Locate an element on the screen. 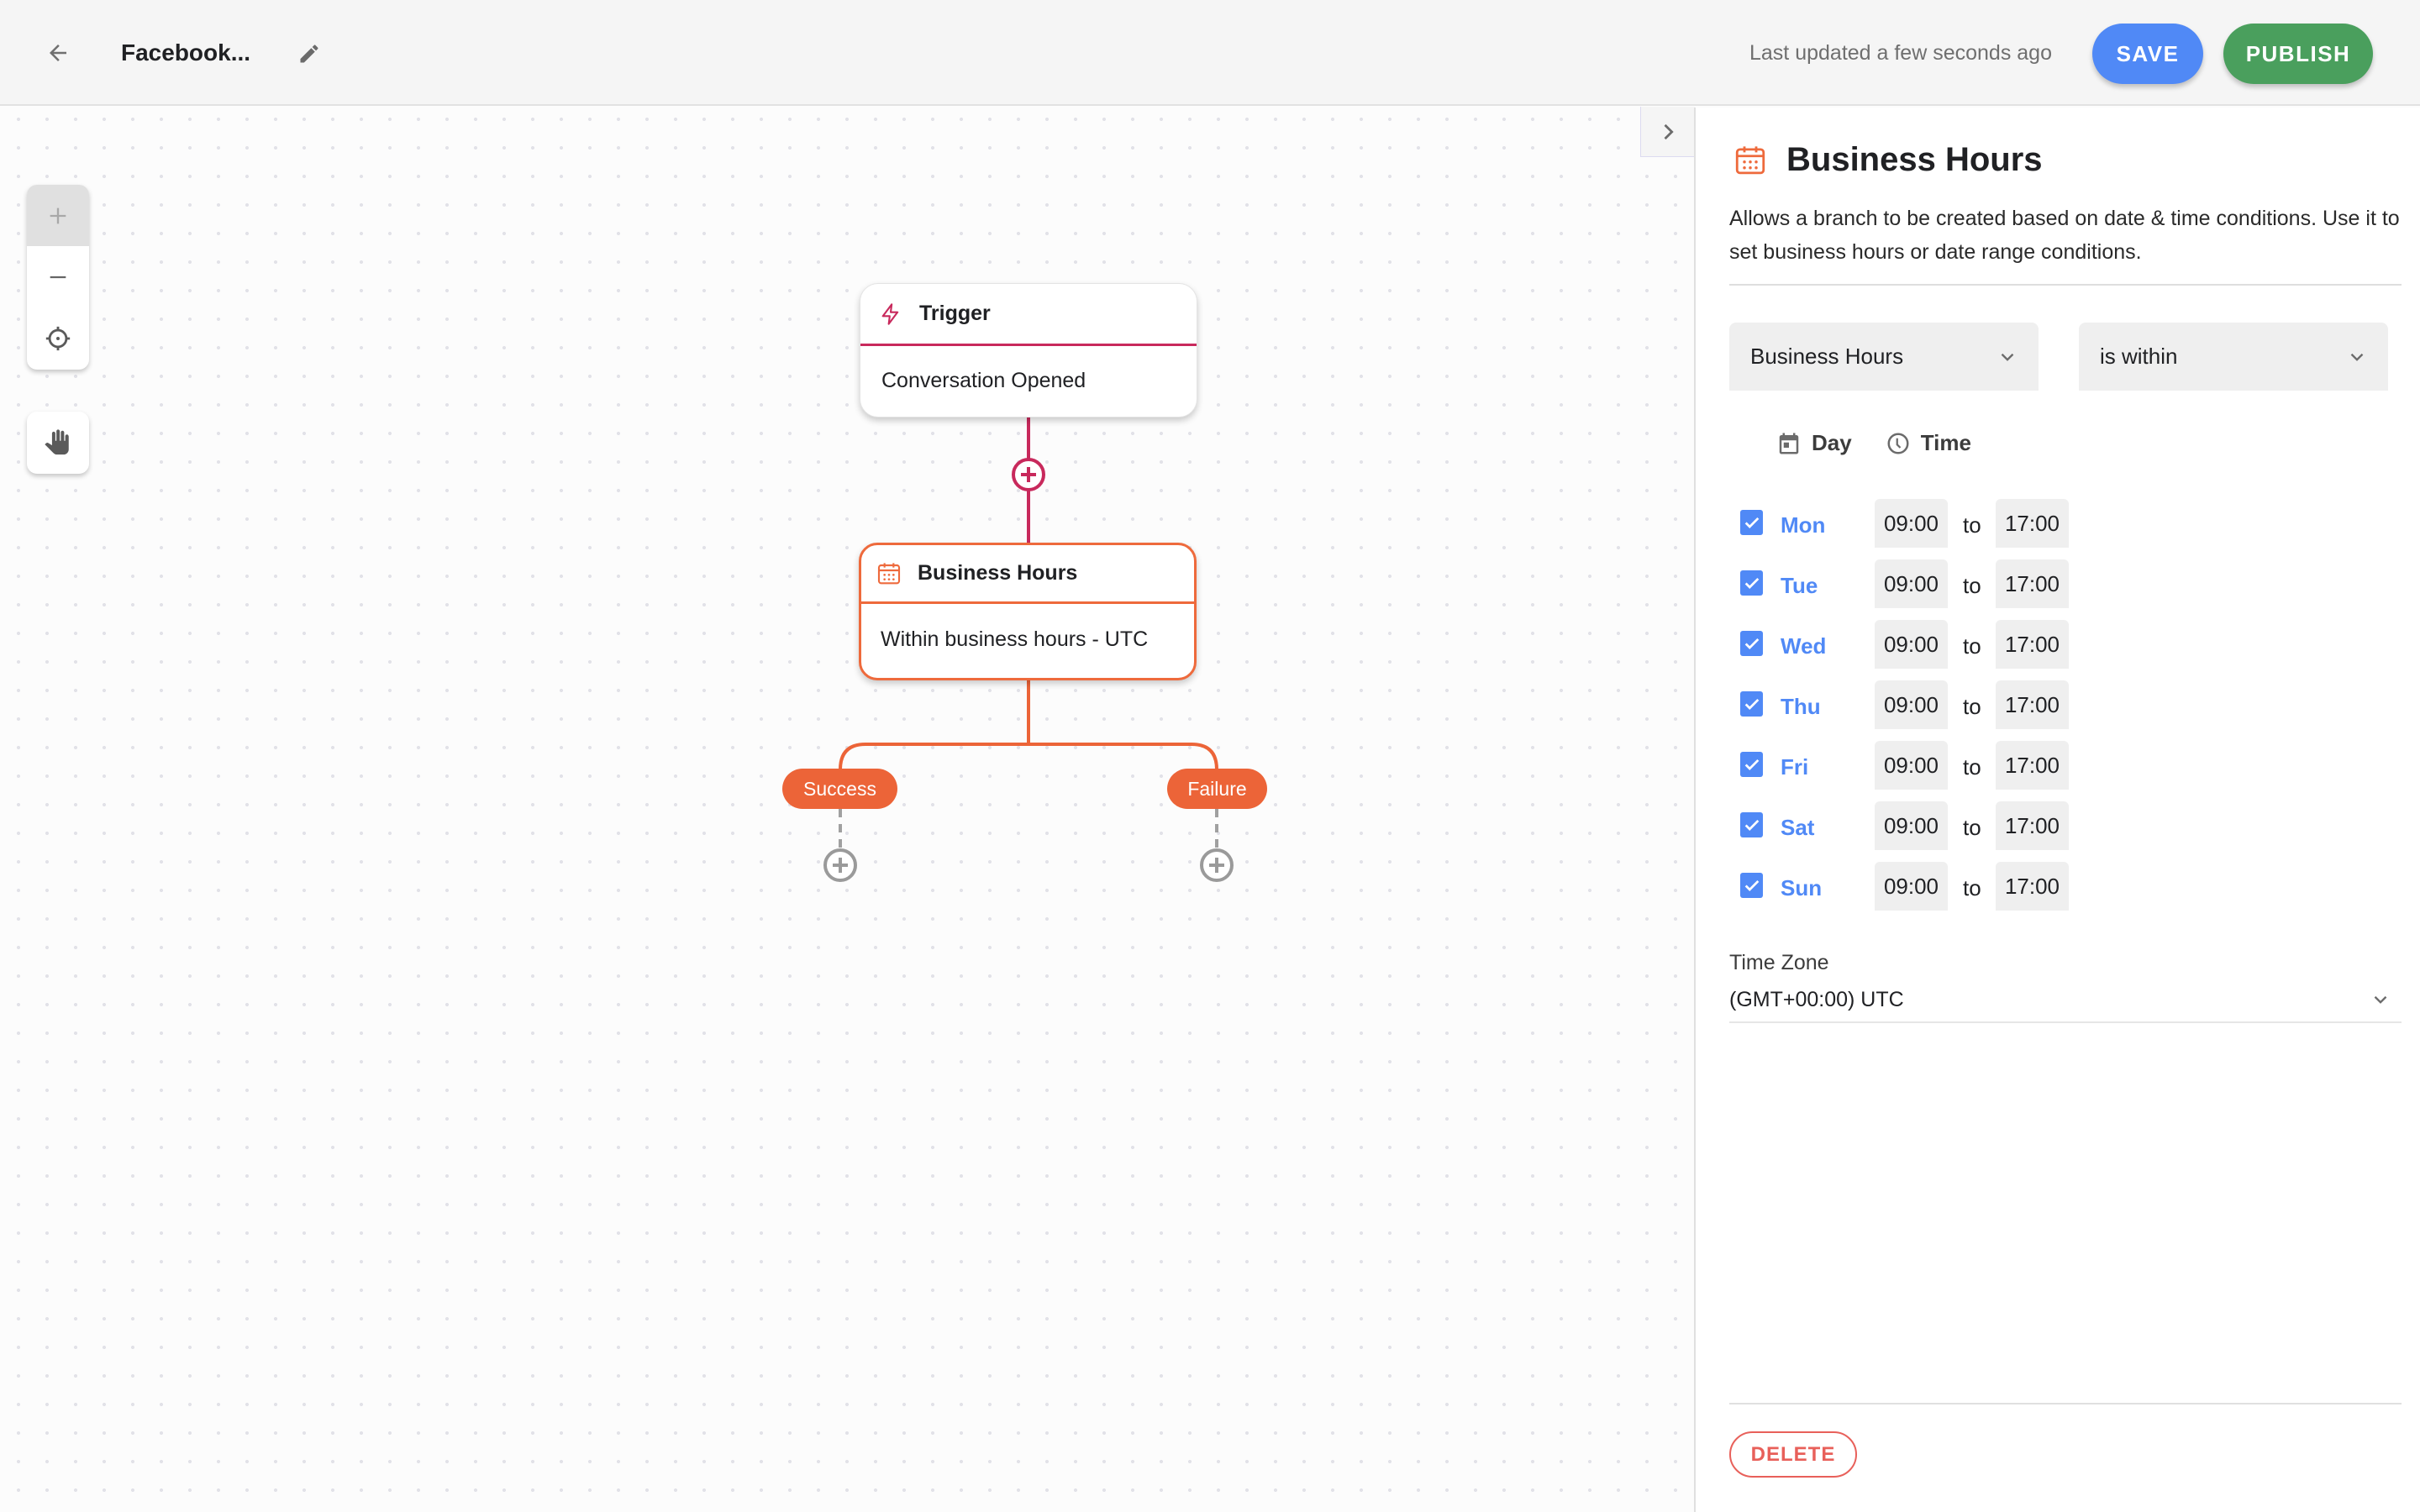 The height and width of the screenshot is (1512, 2420). day-label: Sat is located at coordinates (1798, 828).